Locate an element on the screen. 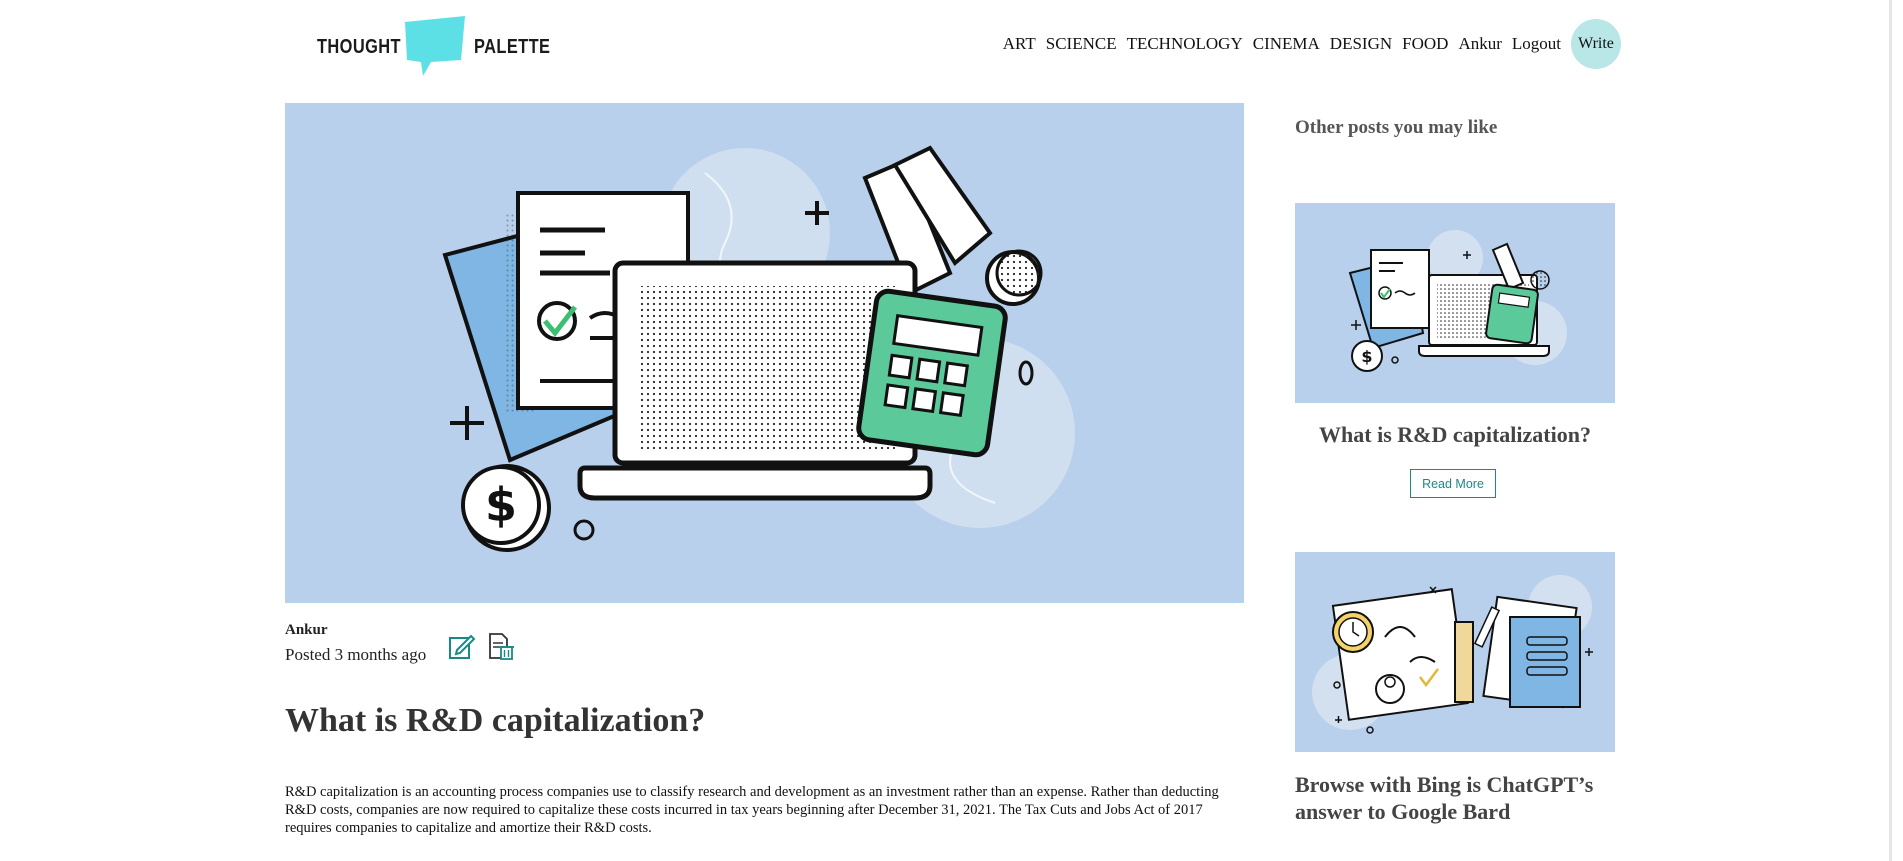  sidebar-card-image is located at coordinates (1455, 652).